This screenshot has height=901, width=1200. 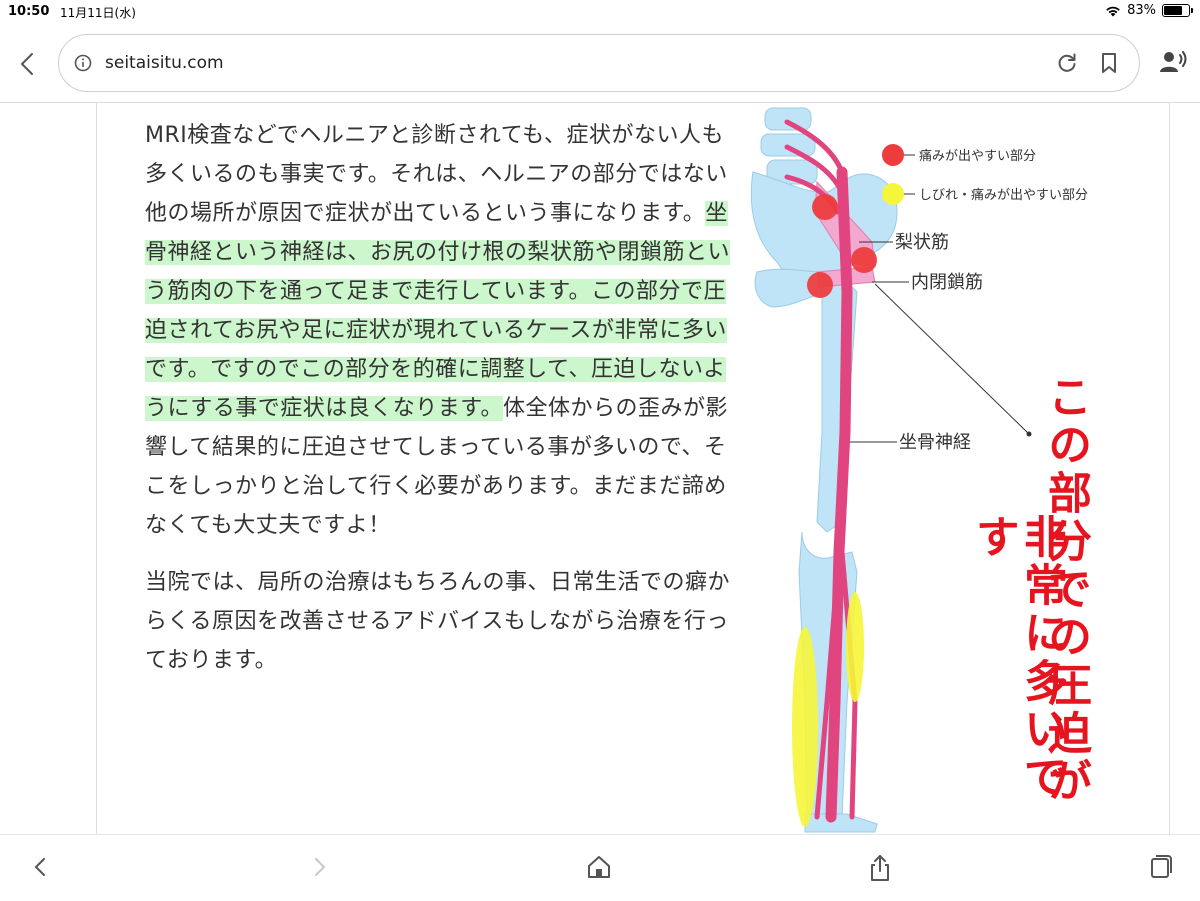 I want to click on legend-yellow-dot, so click(x=893, y=194).